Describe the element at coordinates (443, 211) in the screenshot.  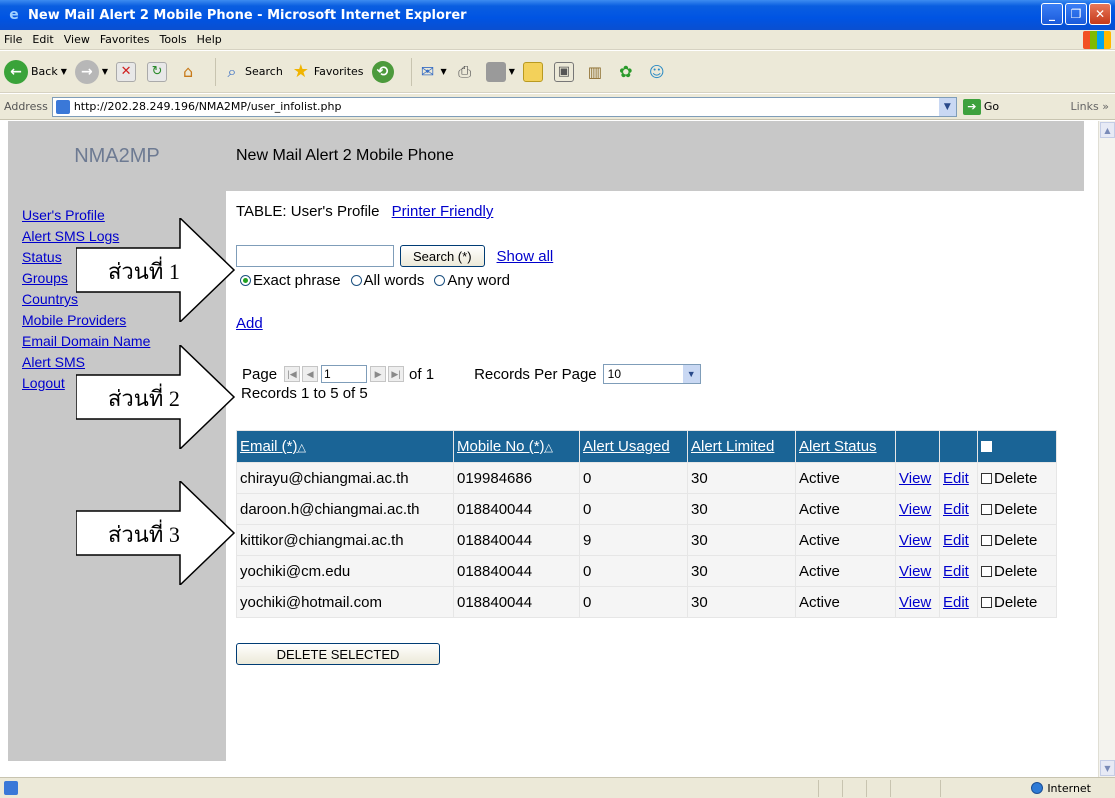
I see `printer-friendly-link: Printer Friendly` at that location.